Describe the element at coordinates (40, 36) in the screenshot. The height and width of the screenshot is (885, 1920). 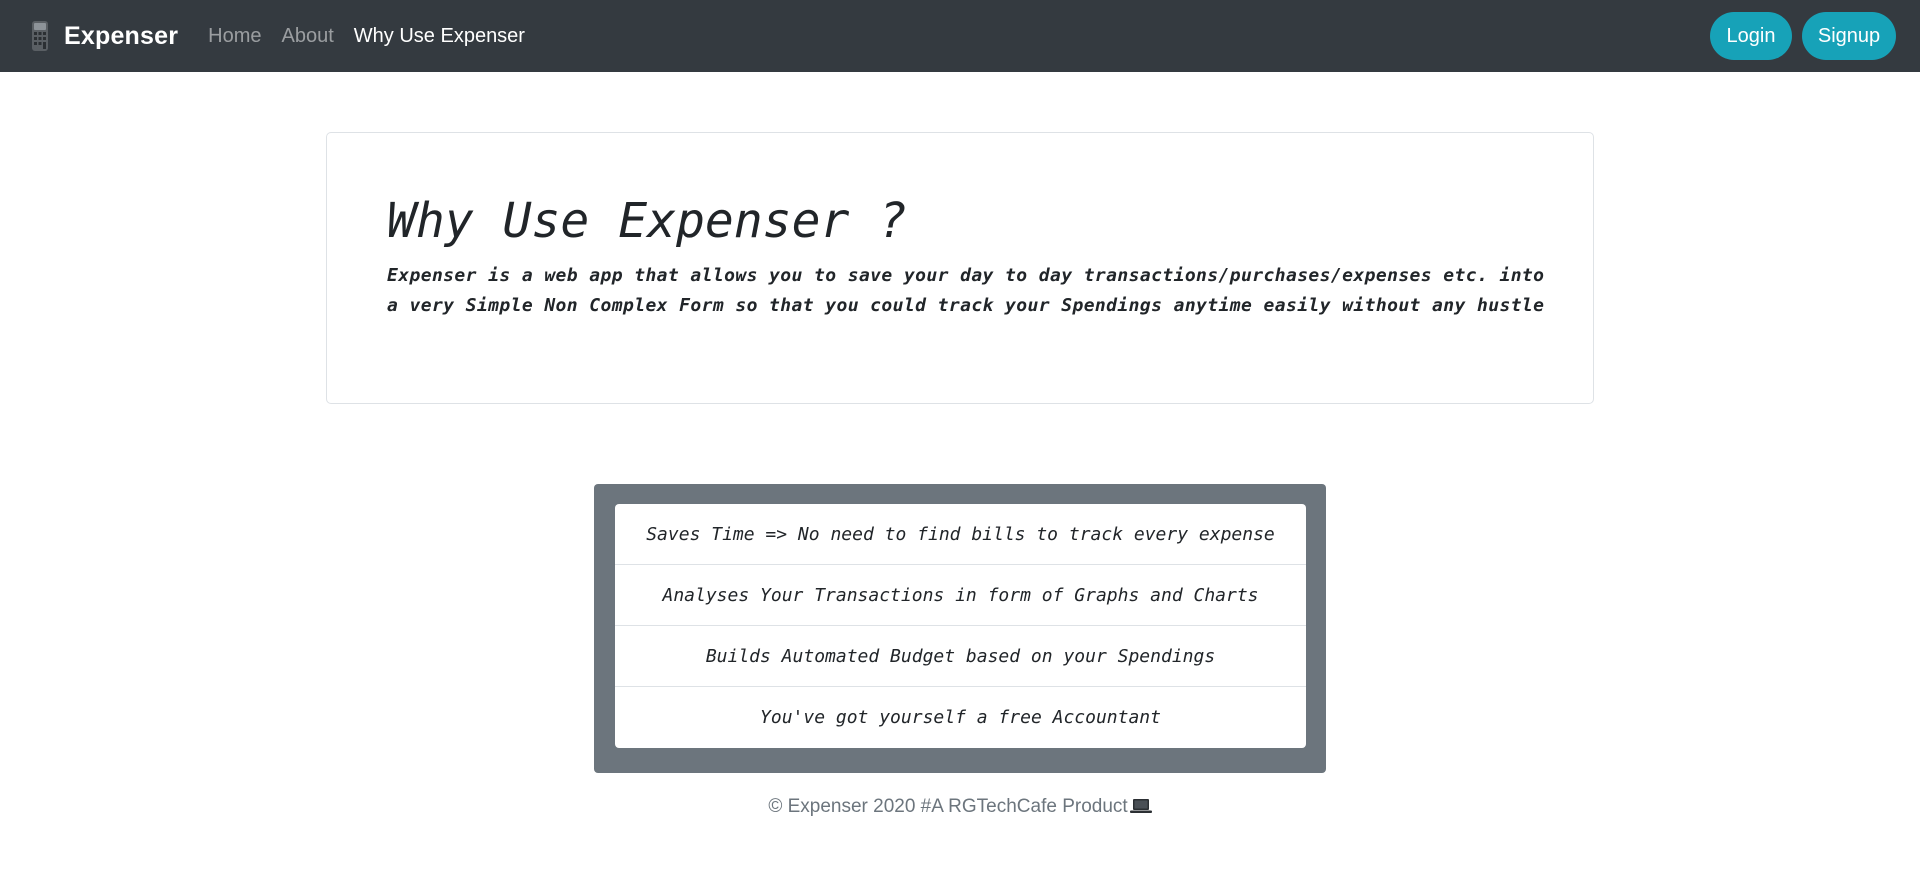
I see `calculator-icon` at that location.